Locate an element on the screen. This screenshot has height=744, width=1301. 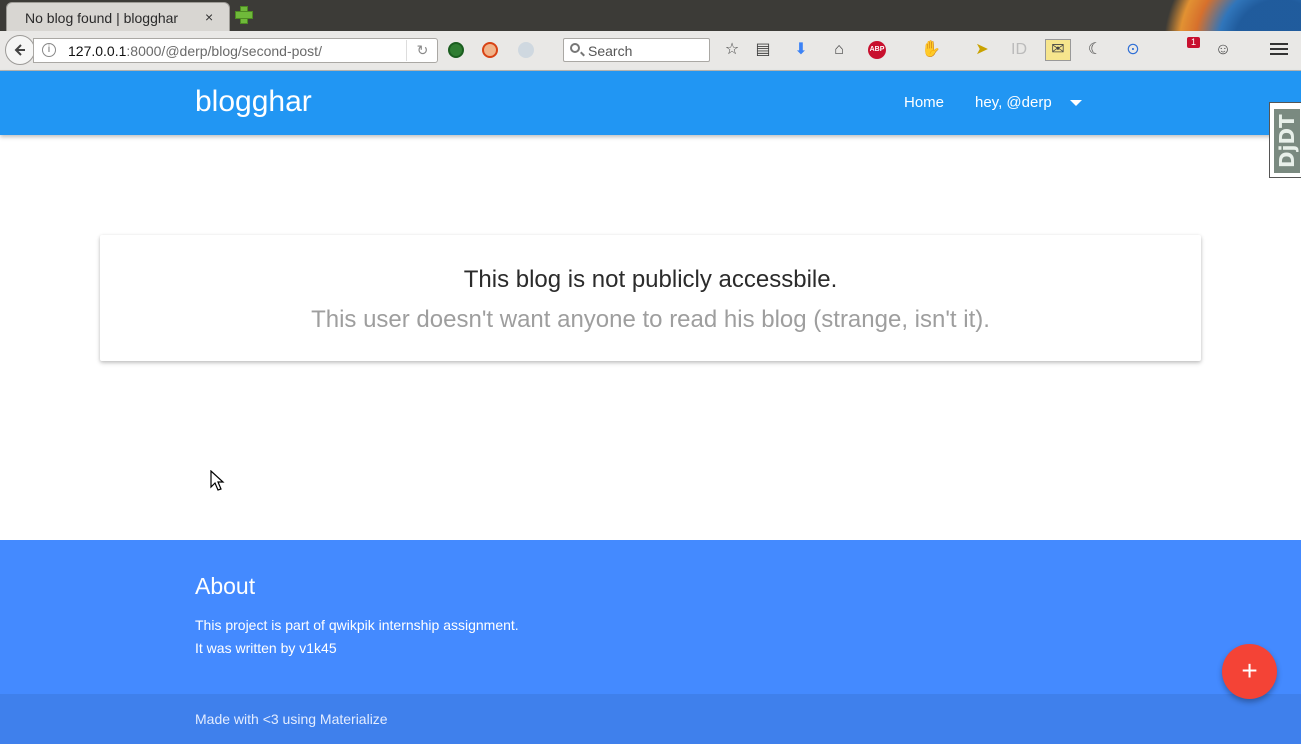
search-placeholder: Search is located at coordinates (610, 51).